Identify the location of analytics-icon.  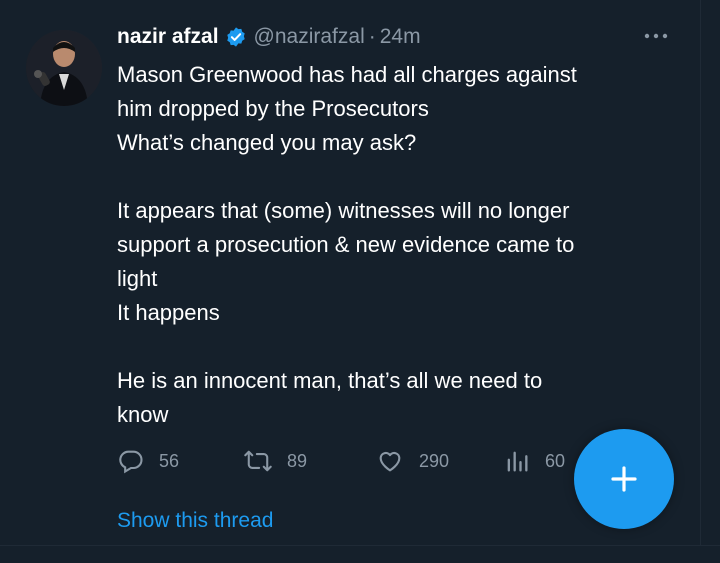
(517, 461).